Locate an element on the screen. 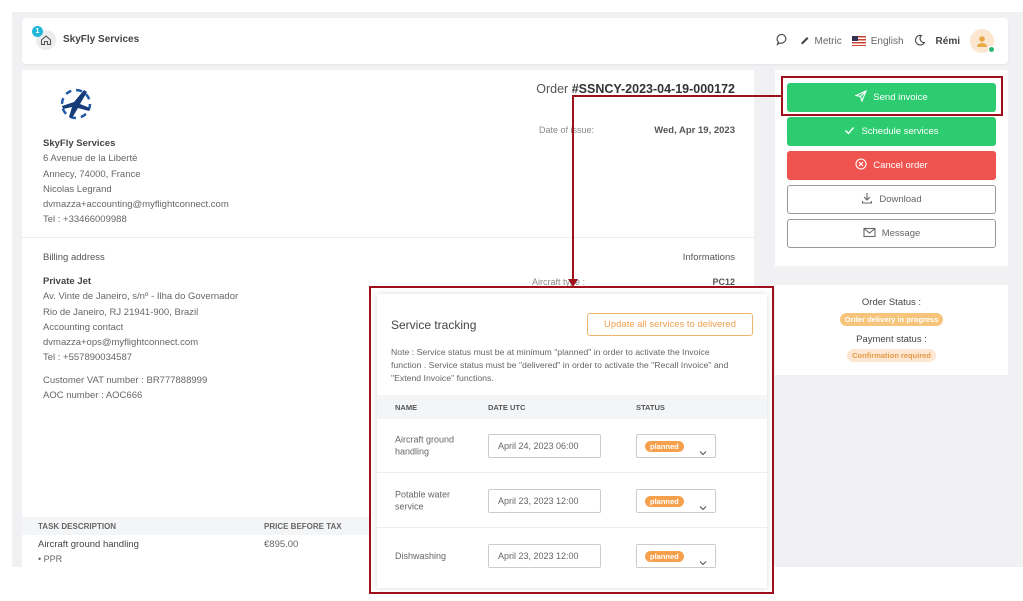 Image resolution: width=1023 pixels, height=601 pixels. informations-heading: Informations is located at coordinates (708, 257).